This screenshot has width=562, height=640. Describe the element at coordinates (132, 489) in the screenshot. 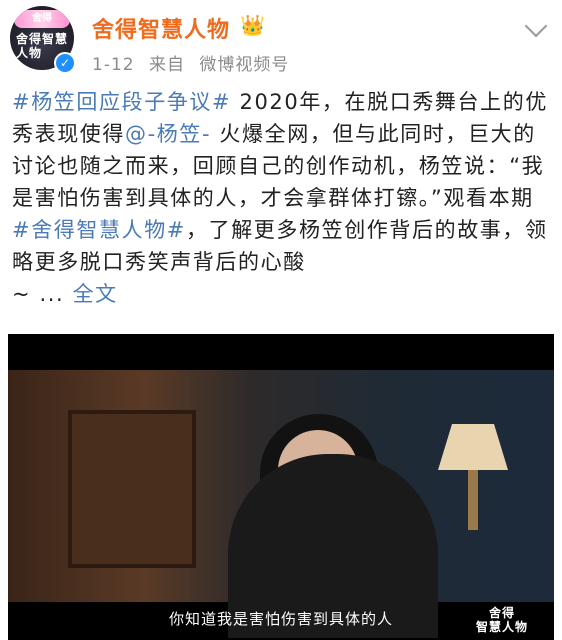

I see `bookshelf` at that location.